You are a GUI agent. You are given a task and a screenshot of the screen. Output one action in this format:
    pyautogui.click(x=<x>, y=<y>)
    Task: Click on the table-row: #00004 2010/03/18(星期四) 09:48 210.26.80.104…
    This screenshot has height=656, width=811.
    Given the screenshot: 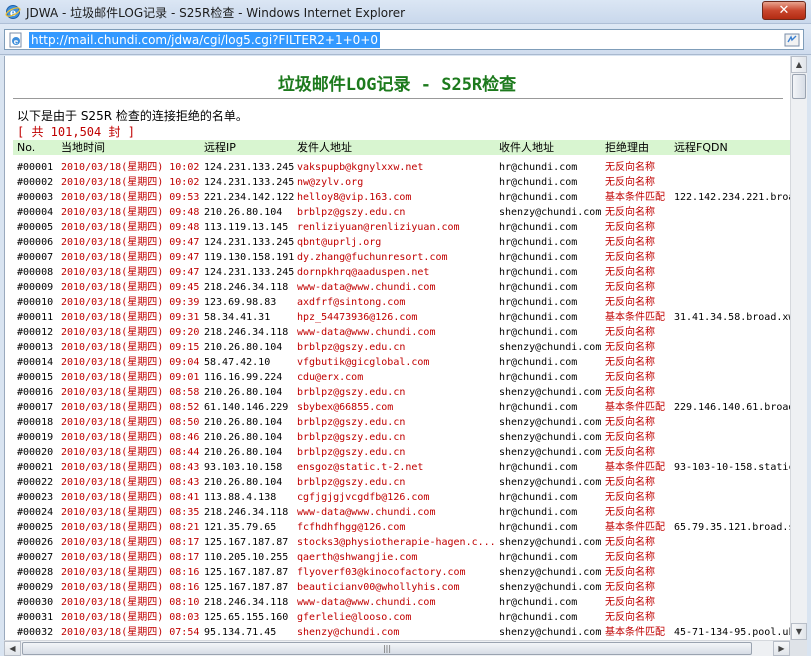 What is the action you would take?
    pyautogui.click(x=401, y=212)
    